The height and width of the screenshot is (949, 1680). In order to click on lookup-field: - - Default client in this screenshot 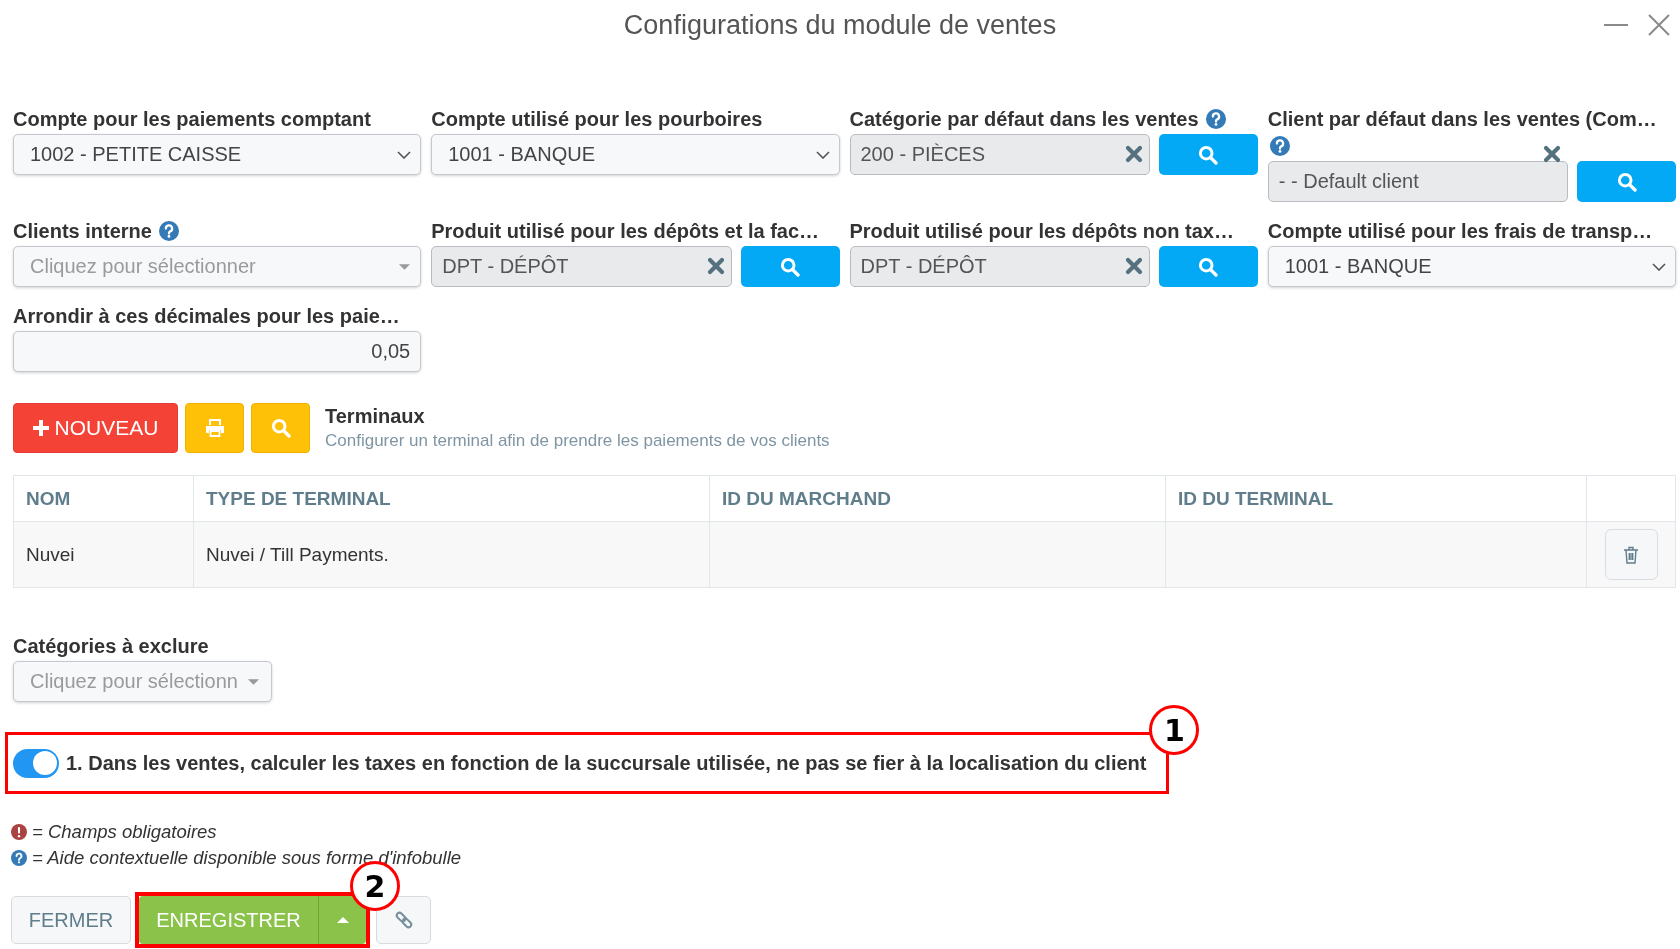, I will do `click(1417, 181)`.